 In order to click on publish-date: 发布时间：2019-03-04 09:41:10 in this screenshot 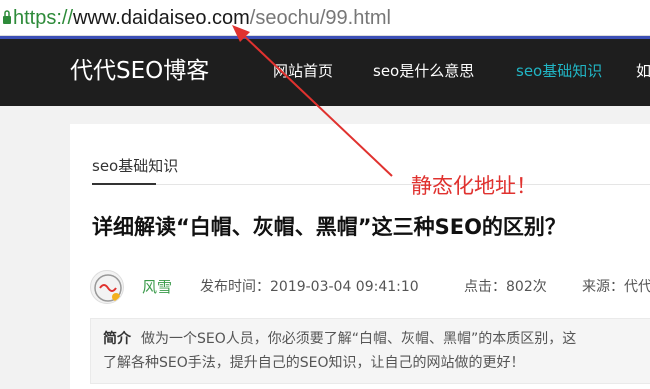, I will do `click(309, 287)`.